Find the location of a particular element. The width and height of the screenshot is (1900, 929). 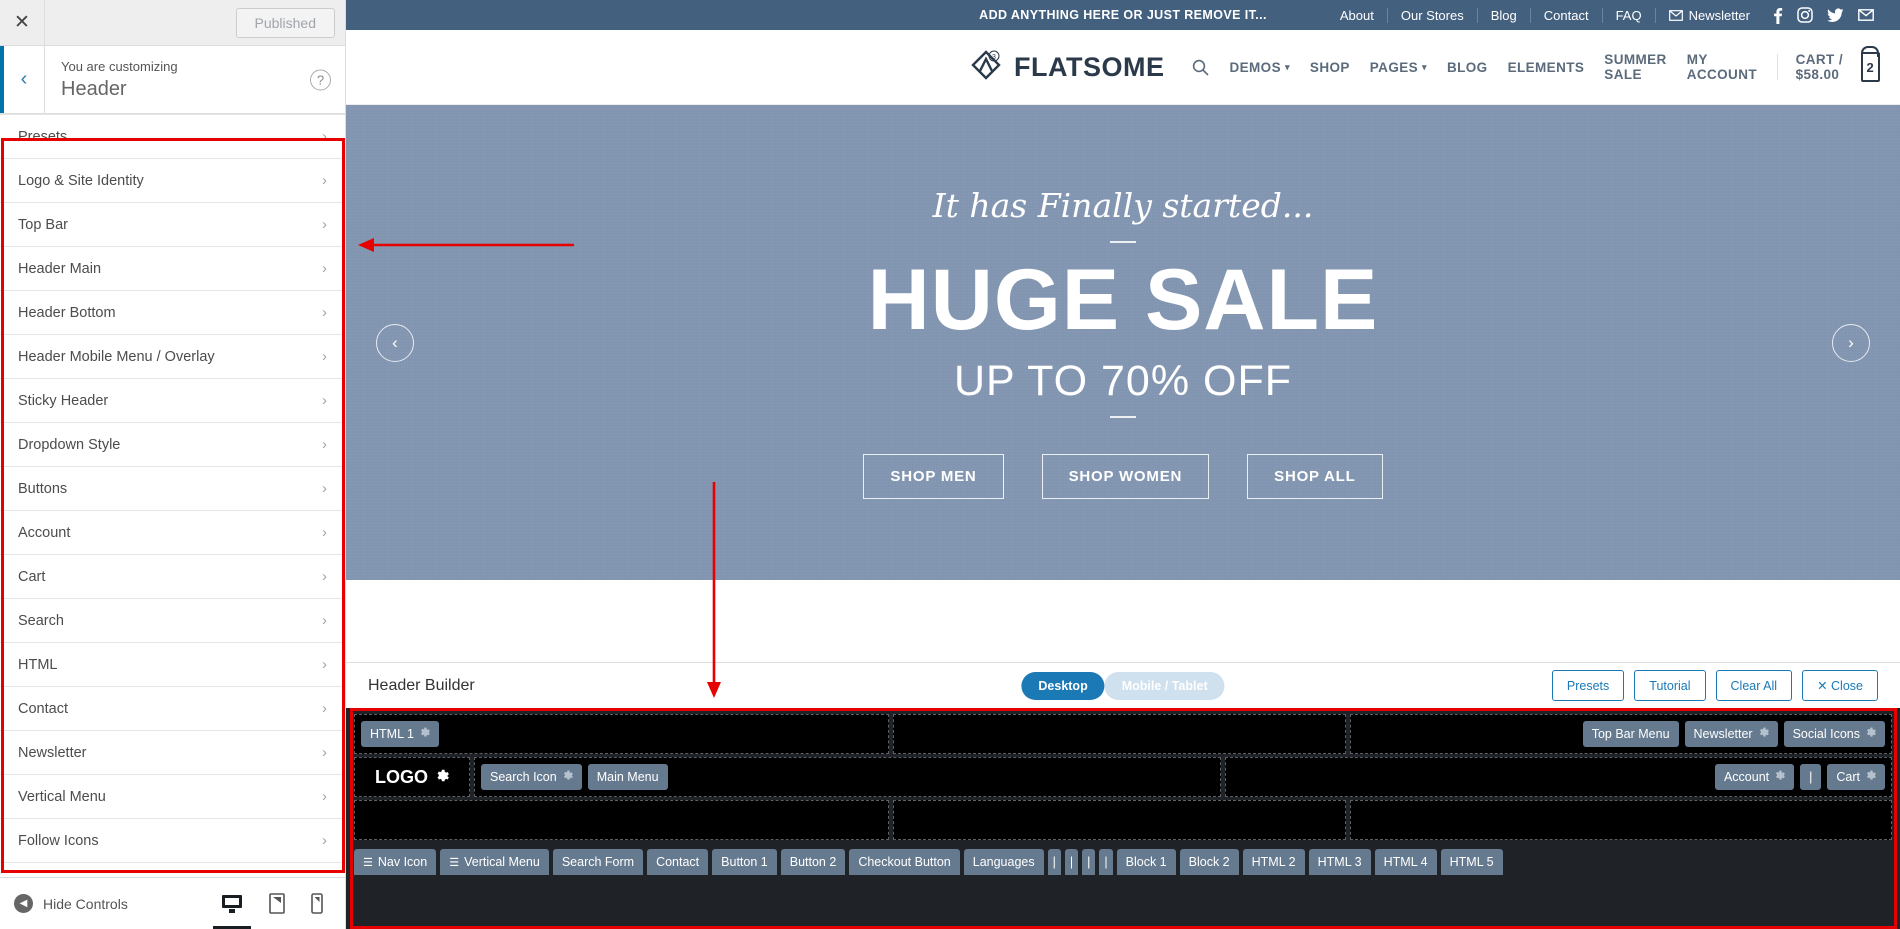

tray-chip-block-1: Block 1 is located at coordinates (1146, 862).